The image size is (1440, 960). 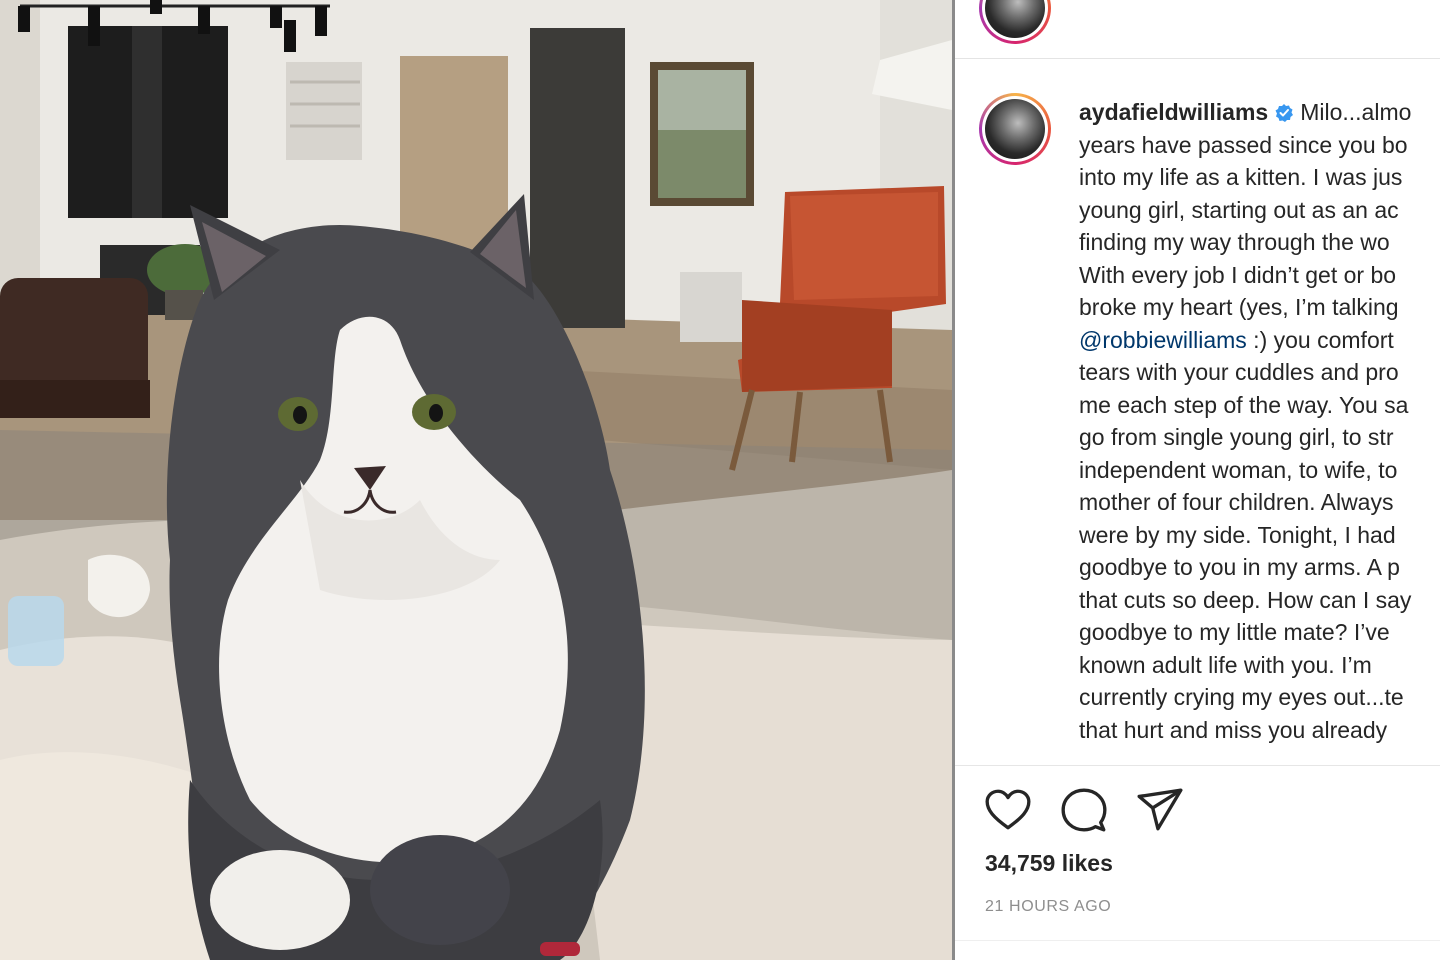 What do you see at coordinates (1241, 177) in the screenshot?
I see `caption-line: into my life as a kitten. I was jus` at bounding box center [1241, 177].